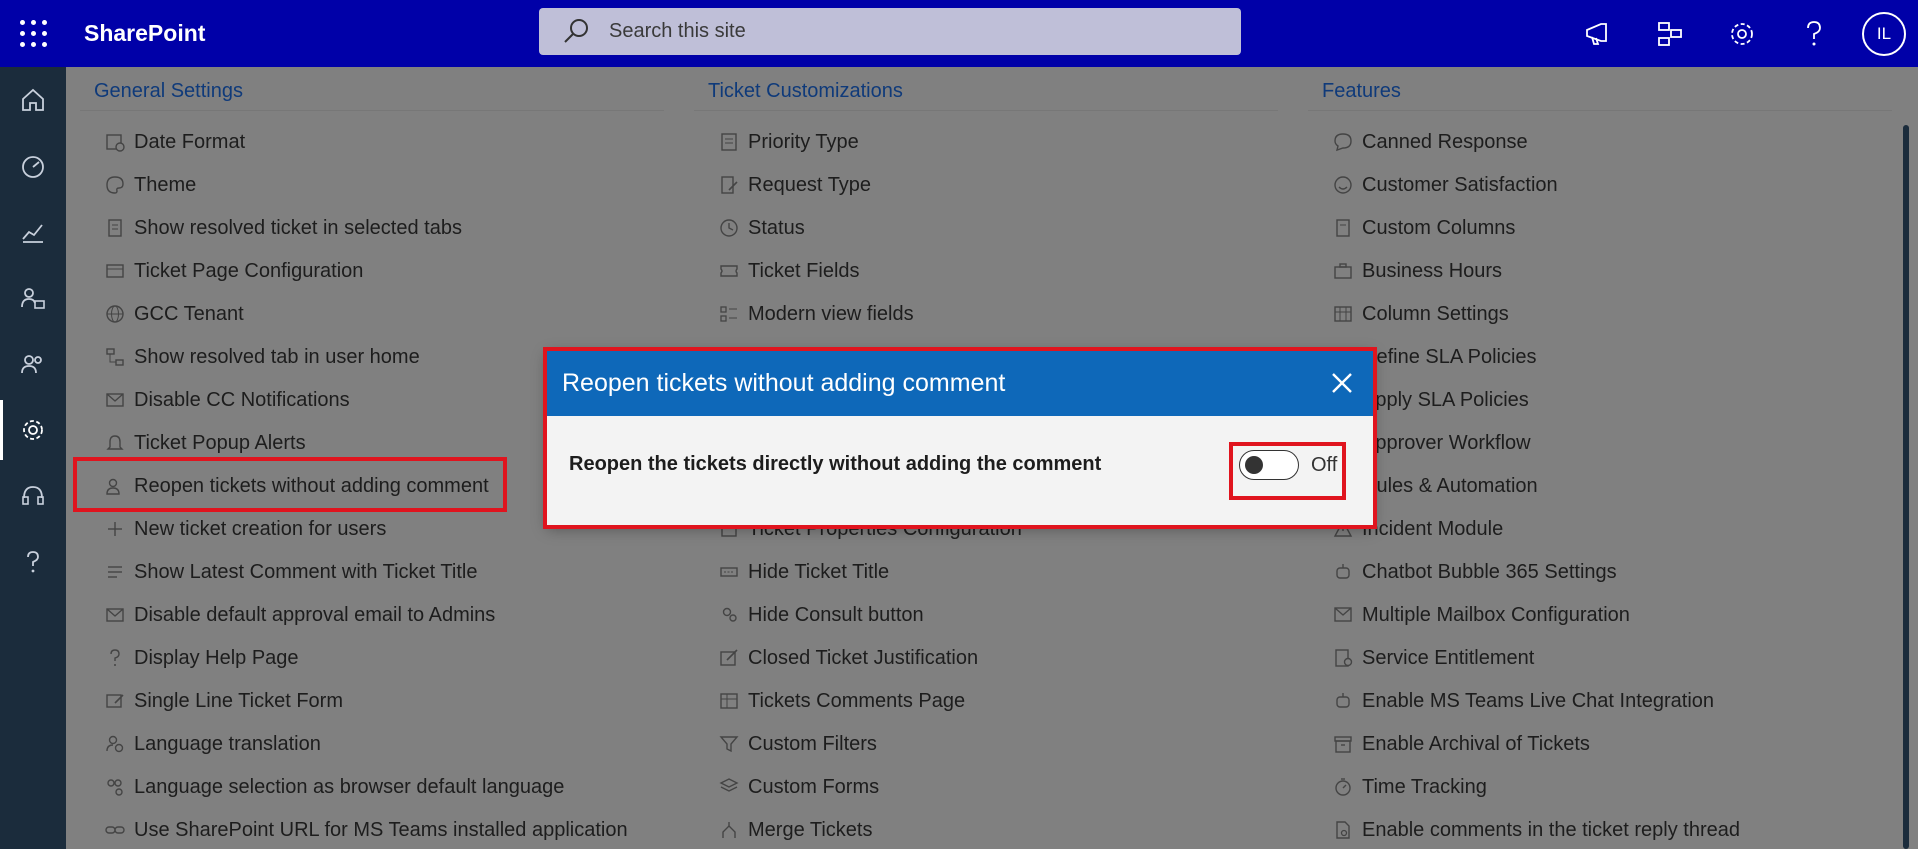  Describe the element at coordinates (1448, 657) in the screenshot. I see `settings-item-label: Service Entitlement` at that location.